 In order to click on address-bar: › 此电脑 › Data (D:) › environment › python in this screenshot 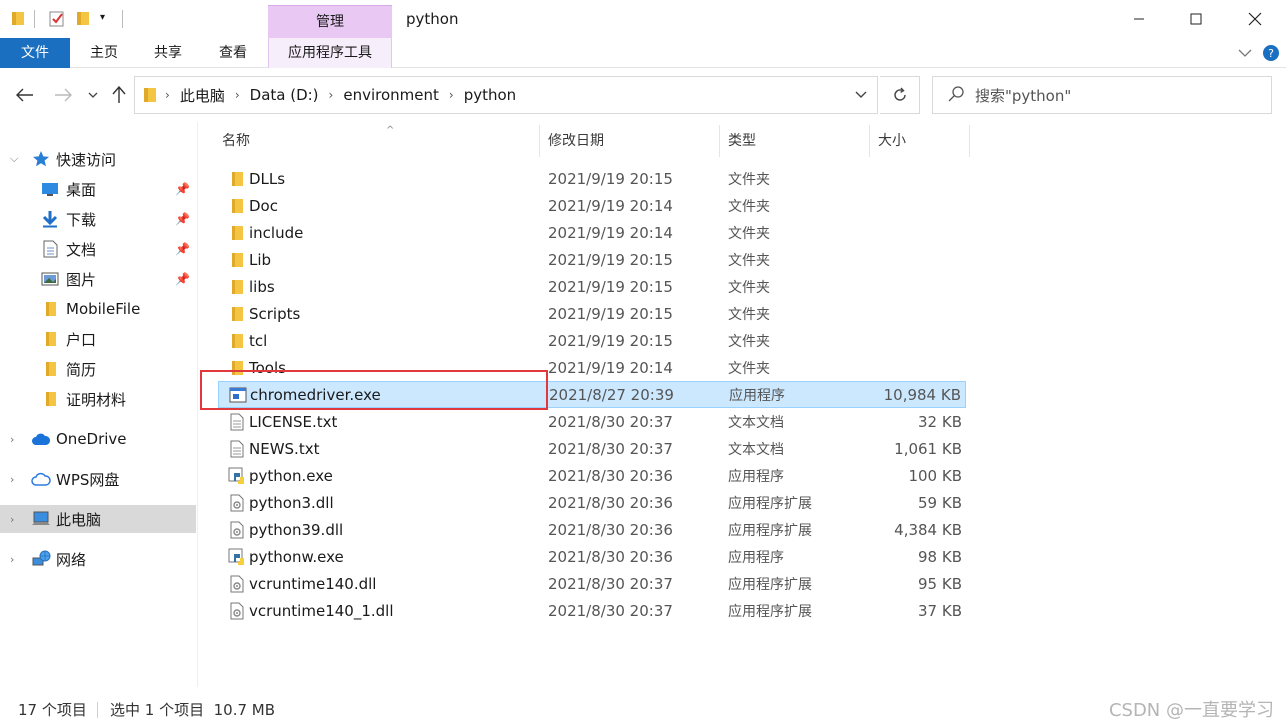, I will do `click(506, 95)`.